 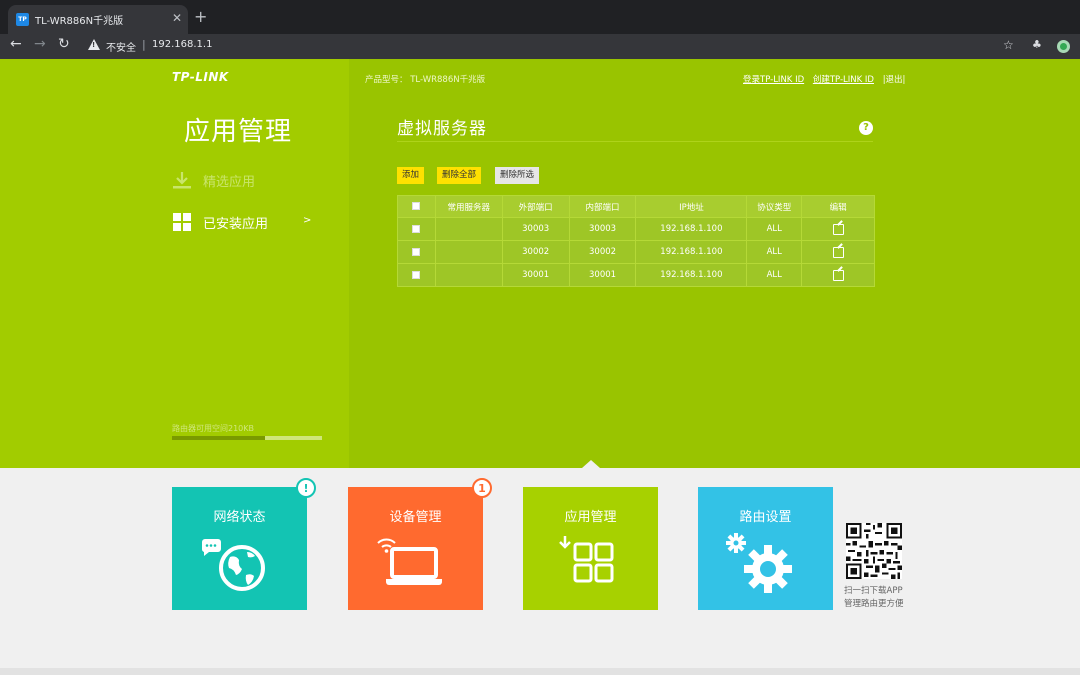 I want to click on external-port-cell: 30003, so click(x=535, y=229).